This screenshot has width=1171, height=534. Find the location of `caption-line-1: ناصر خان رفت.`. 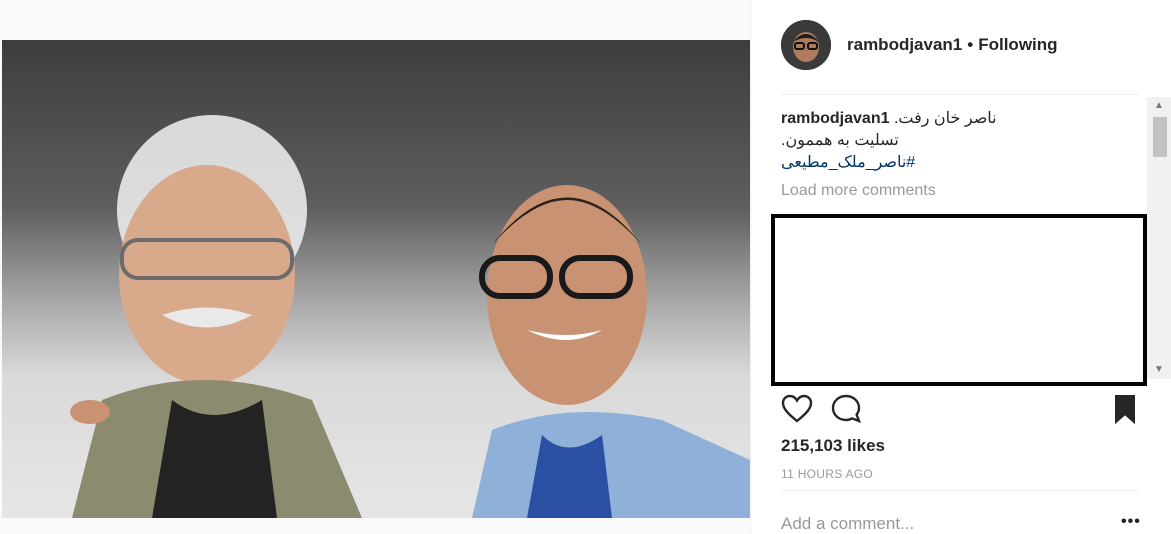

caption-line-1: ناصر خان رفت. is located at coordinates (945, 118).